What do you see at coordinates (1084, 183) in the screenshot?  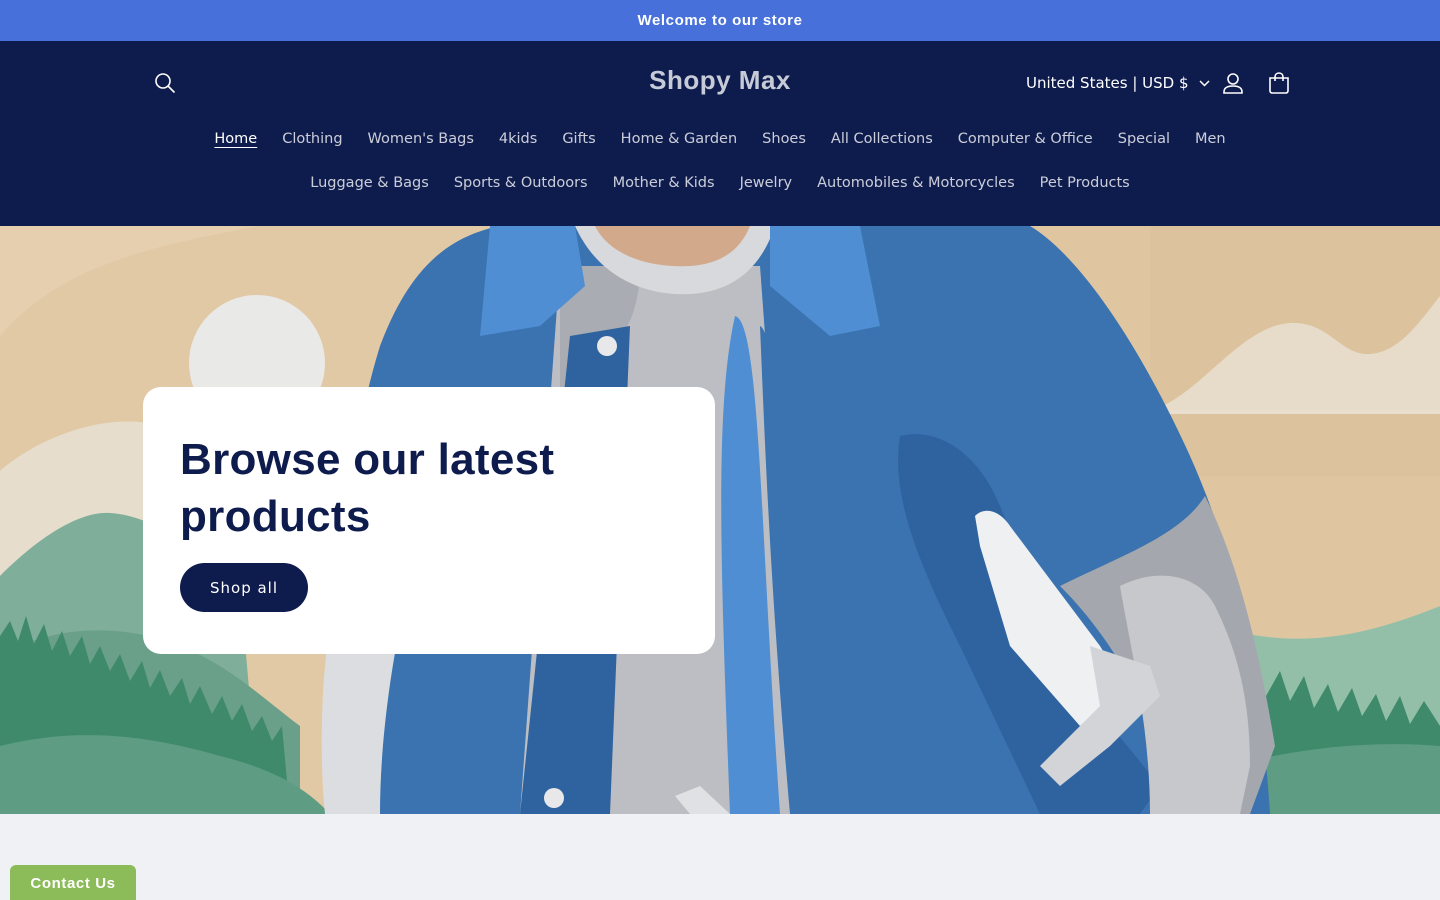 I see `nav-link-pet-products: Pet Products` at bounding box center [1084, 183].